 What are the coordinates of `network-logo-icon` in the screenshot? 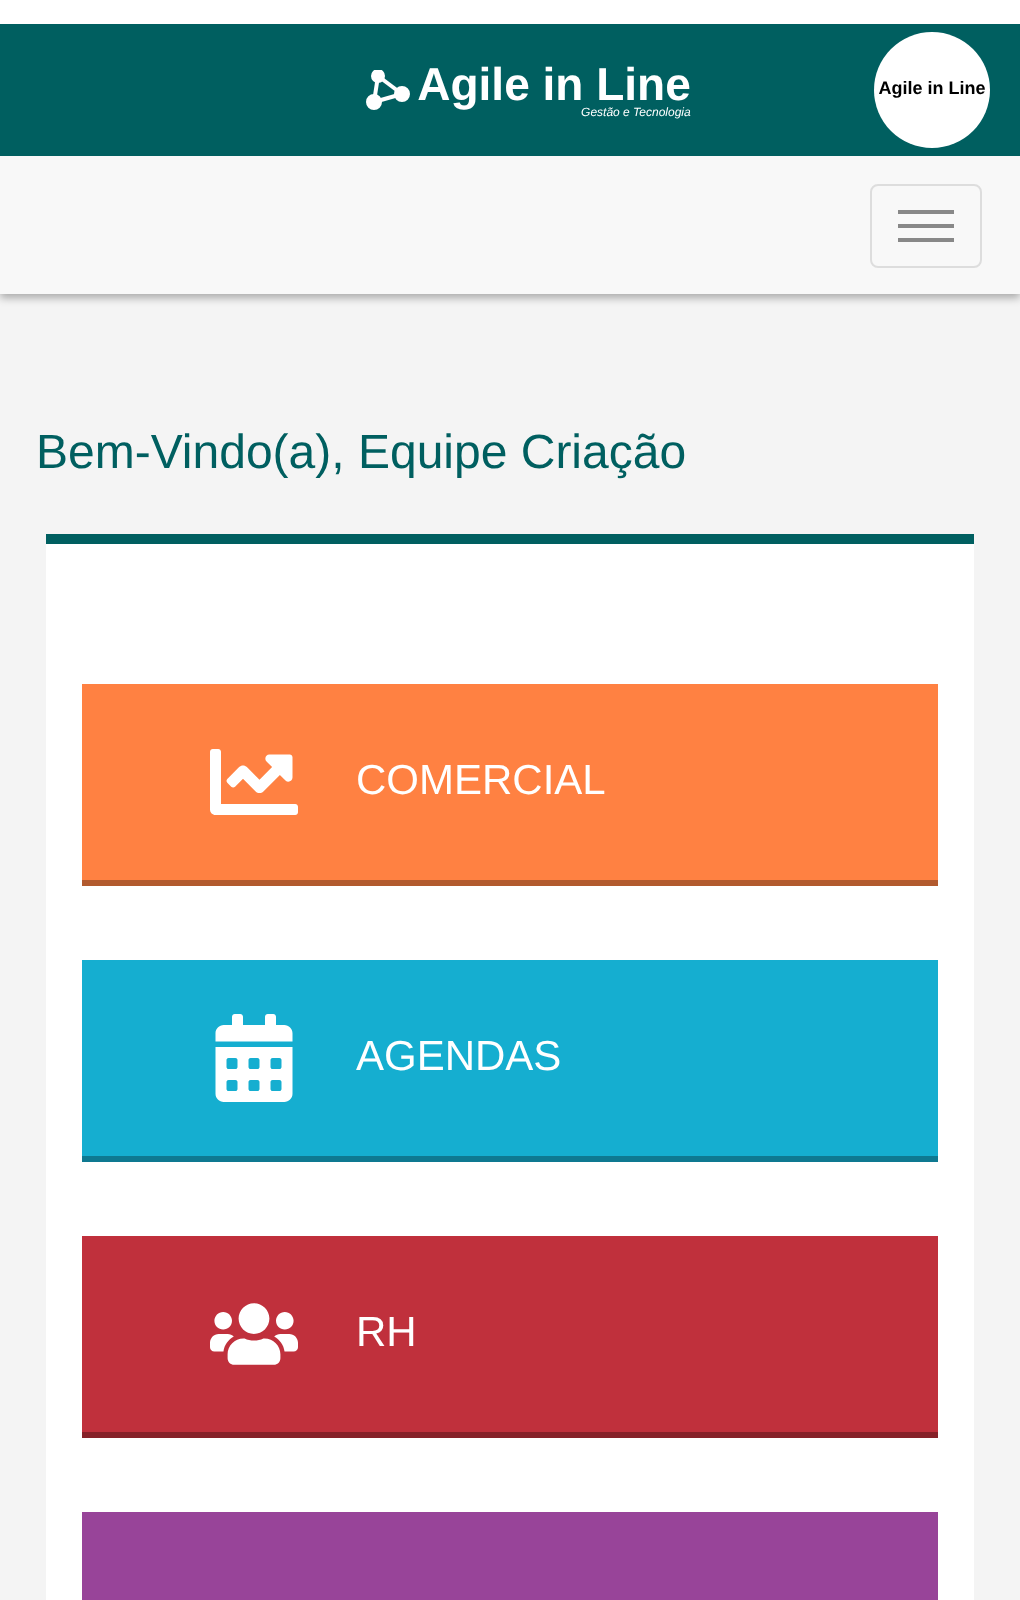 It's located at (387, 90).